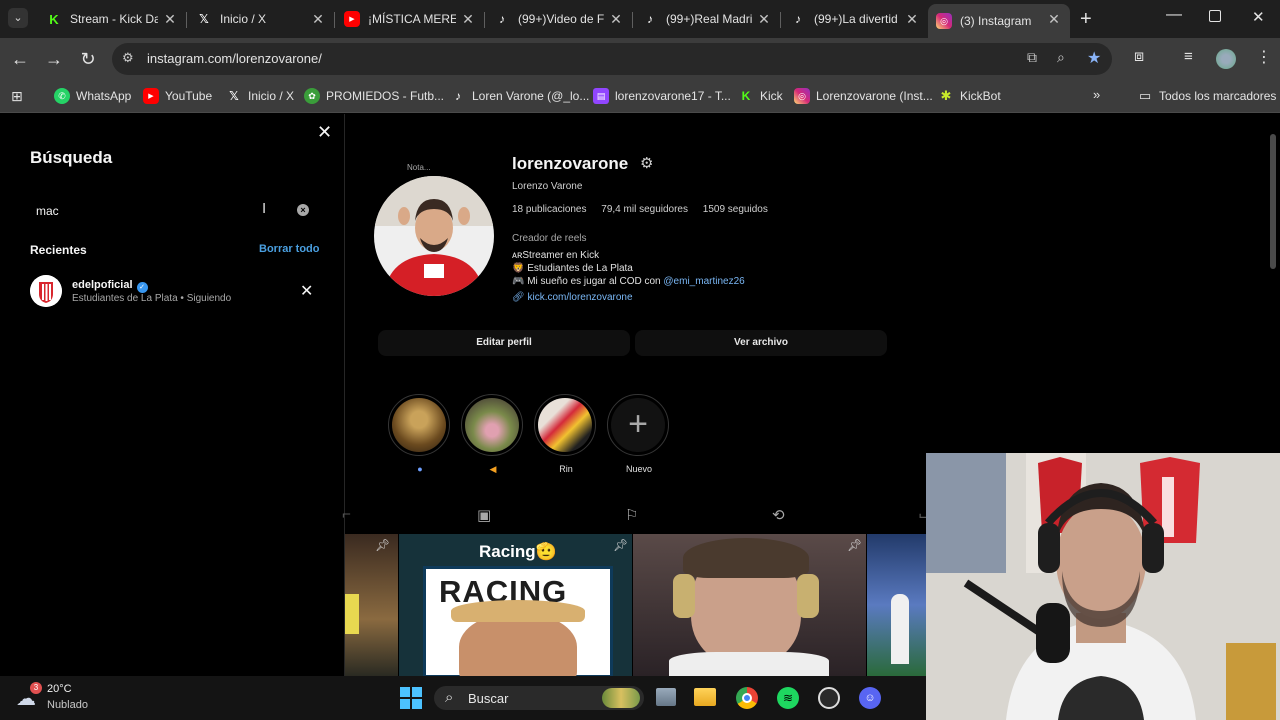 The image size is (1280, 720). Describe the element at coordinates (520, 297) in the screenshot. I see `link-icon: 🔗︎` at that location.